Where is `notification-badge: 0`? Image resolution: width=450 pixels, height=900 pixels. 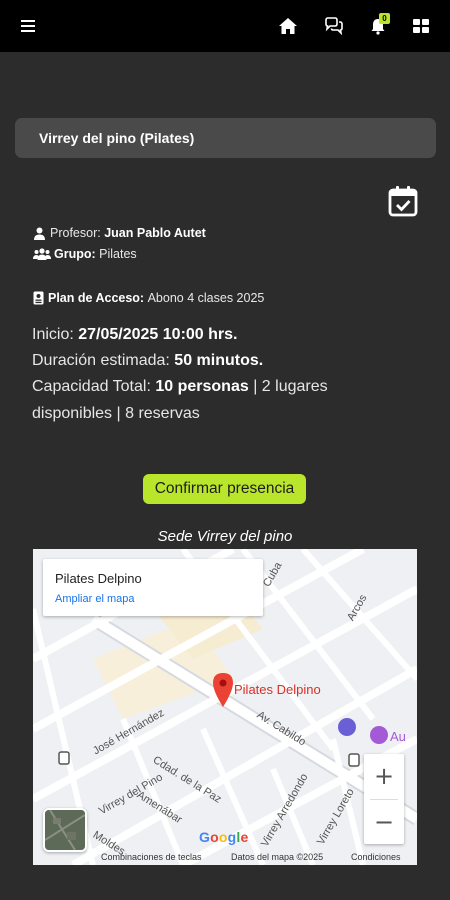
notification-badge: 0 is located at coordinates (384, 18).